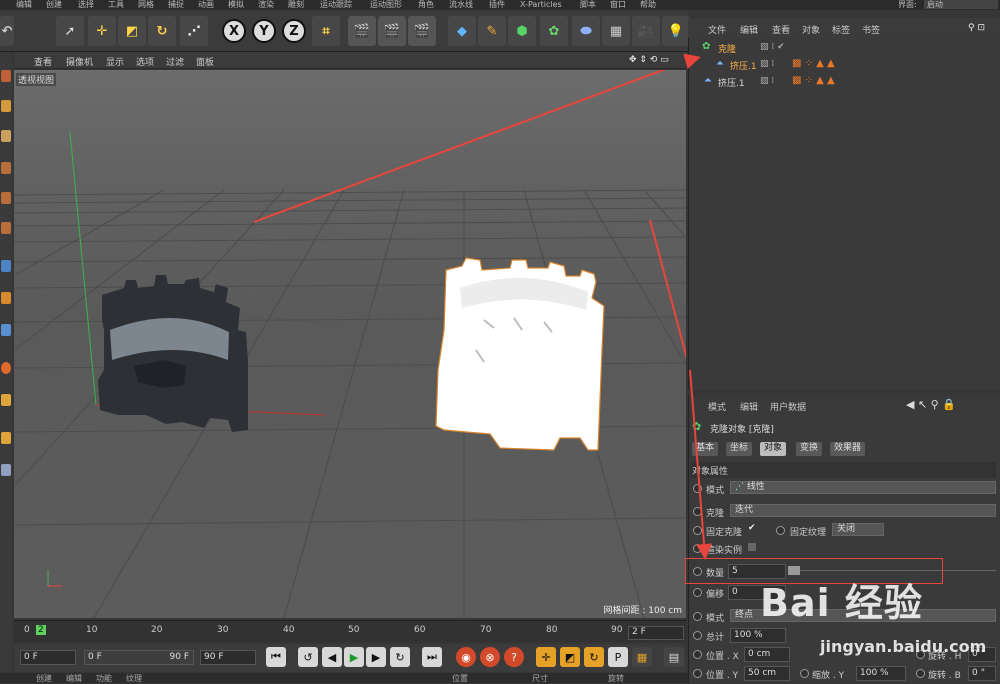 This screenshot has width=1000, height=684. Describe the element at coordinates (7, 31) in the screenshot. I see `undo-icon: ↶` at that location.